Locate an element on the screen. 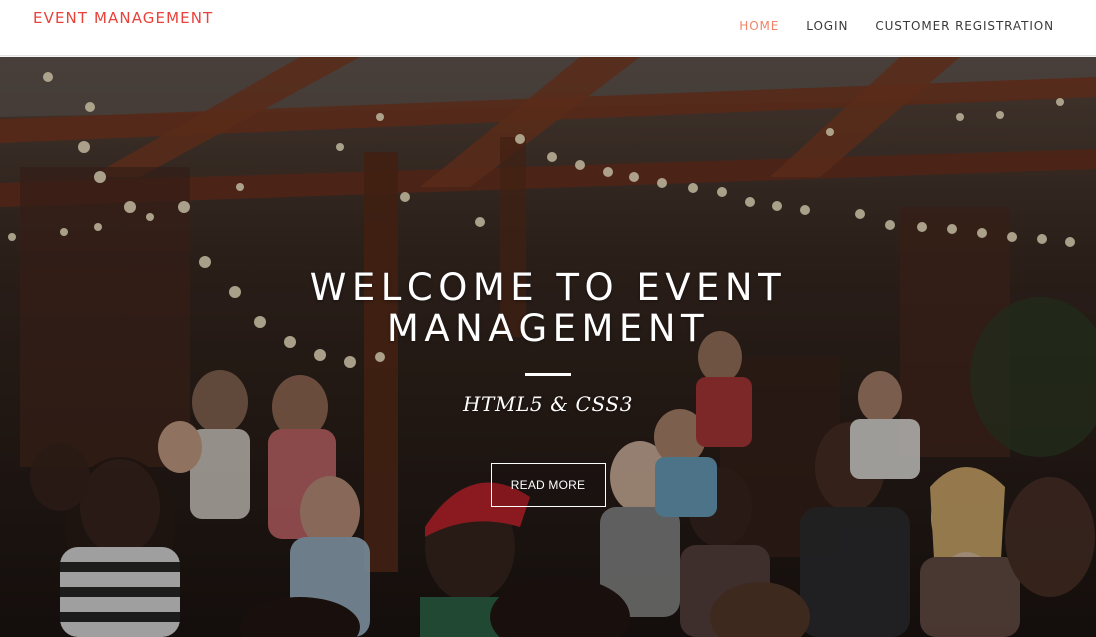 This screenshot has height=637, width=1096. nav-link-login: LOGIN is located at coordinates (827, 26).